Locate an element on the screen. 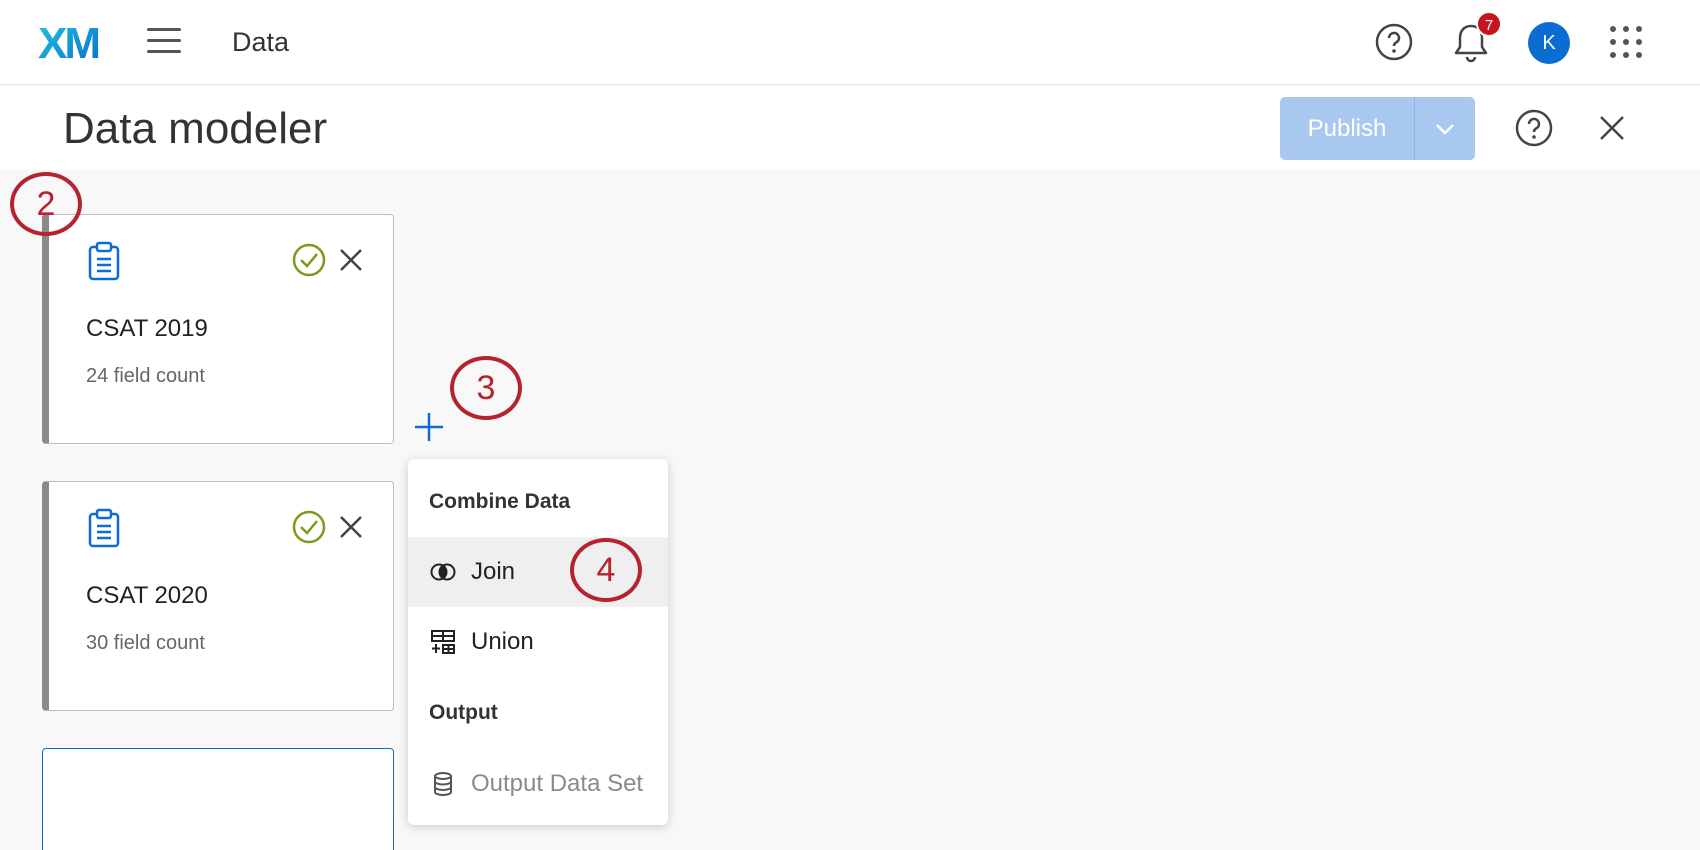 The width and height of the screenshot is (1700, 850). join-icon is located at coordinates (443, 572).